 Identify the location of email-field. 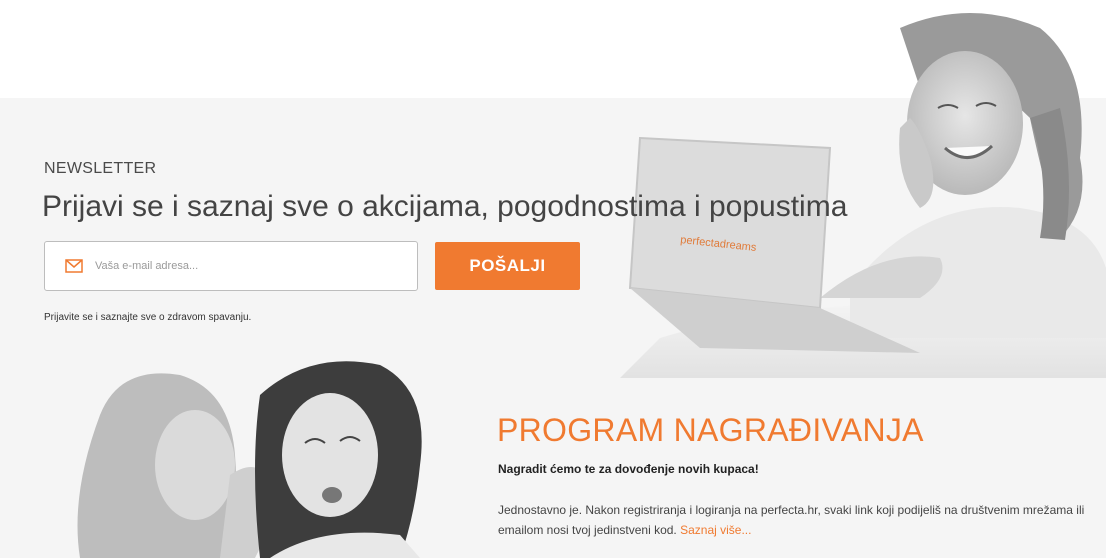
(231, 266).